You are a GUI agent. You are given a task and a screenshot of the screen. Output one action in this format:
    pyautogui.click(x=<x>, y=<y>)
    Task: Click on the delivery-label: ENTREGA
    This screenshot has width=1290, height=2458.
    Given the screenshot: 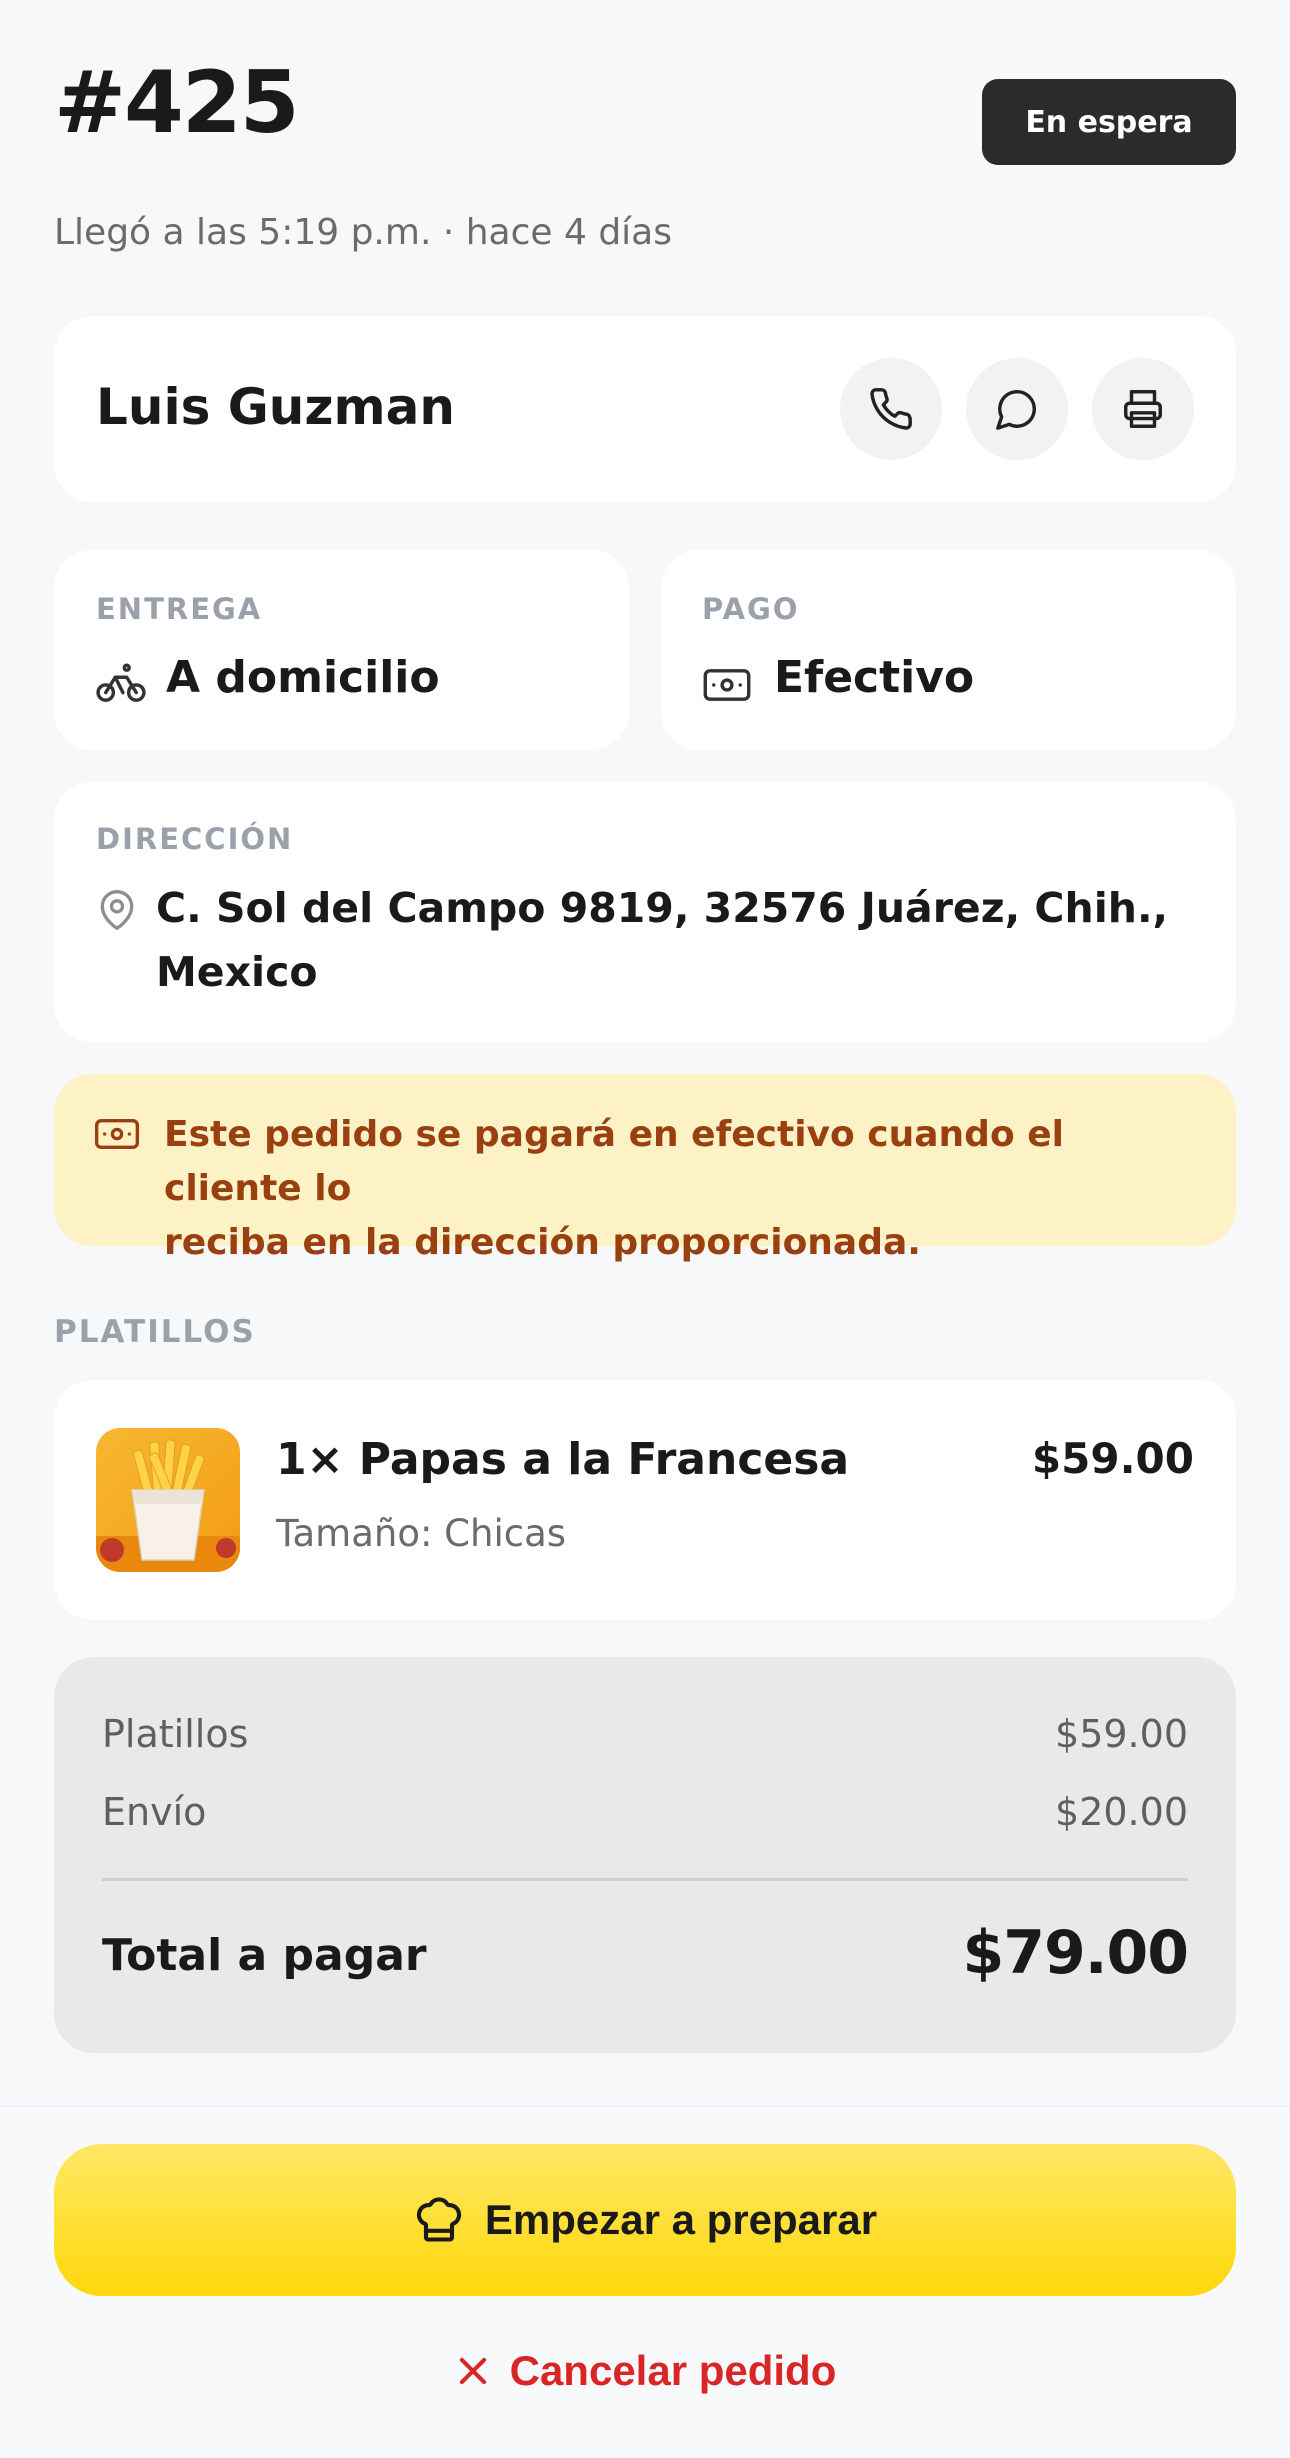 What is the action you would take?
    pyautogui.click(x=179, y=609)
    